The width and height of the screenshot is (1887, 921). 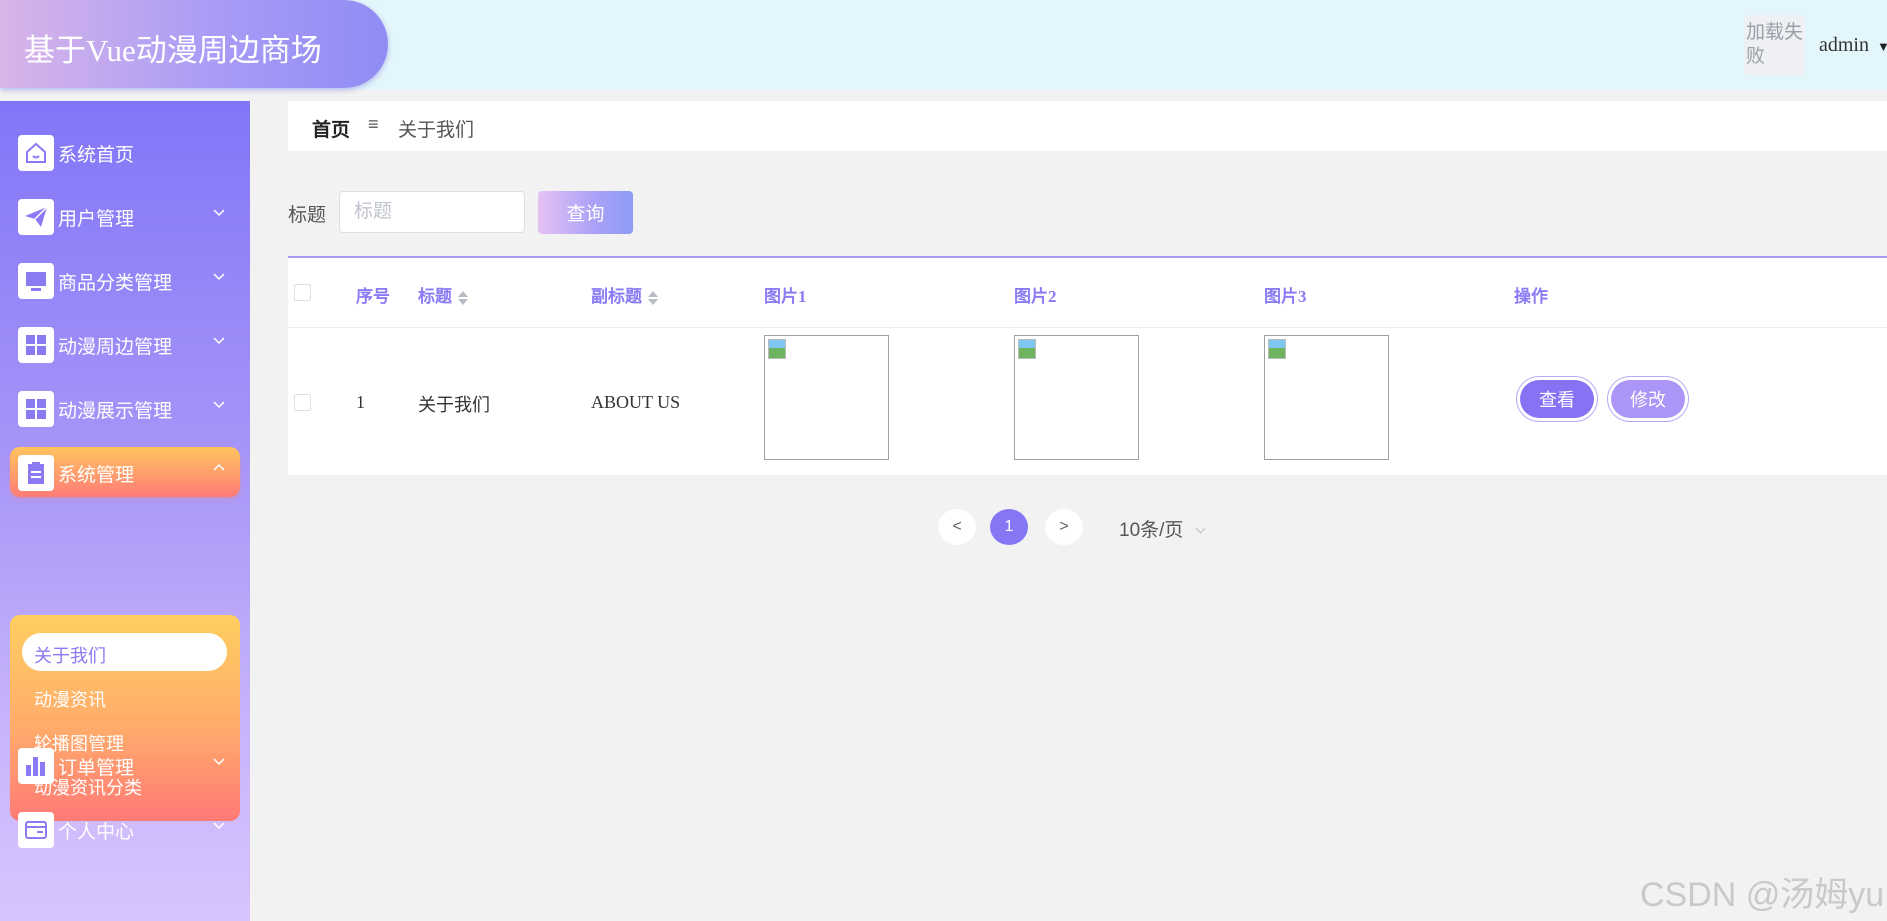 I want to click on column-header-subtitle: 副标题, so click(x=624, y=294).